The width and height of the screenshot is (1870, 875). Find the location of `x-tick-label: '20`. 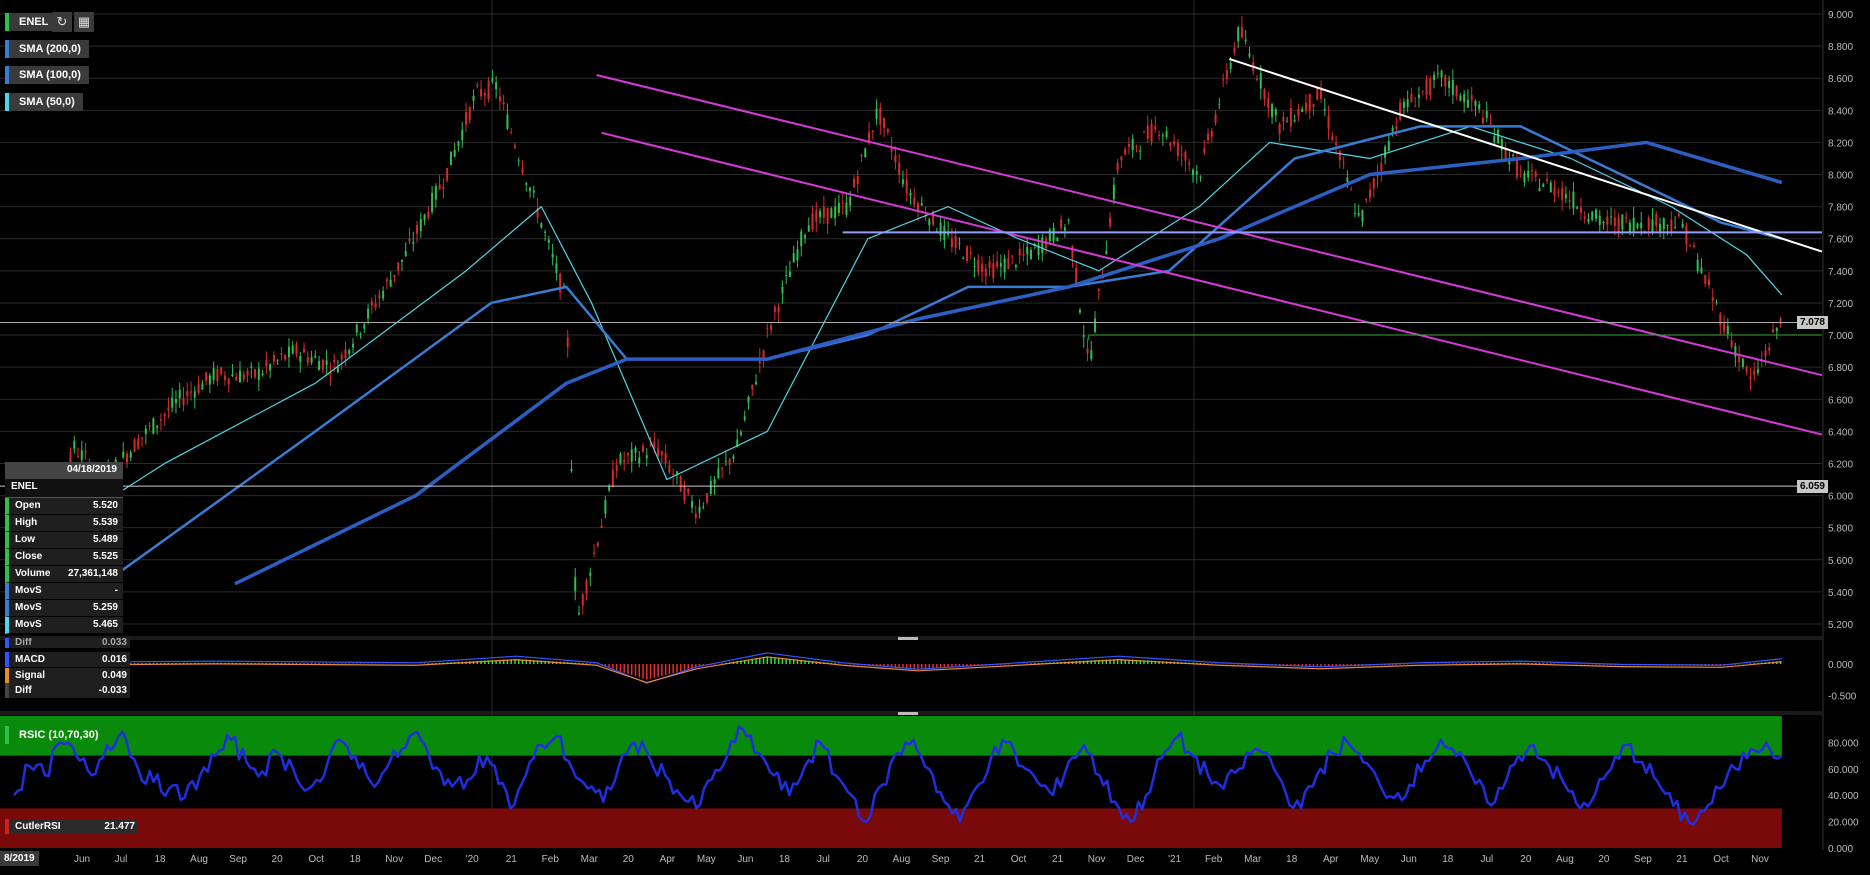

x-tick-label: '20 is located at coordinates (472, 859).